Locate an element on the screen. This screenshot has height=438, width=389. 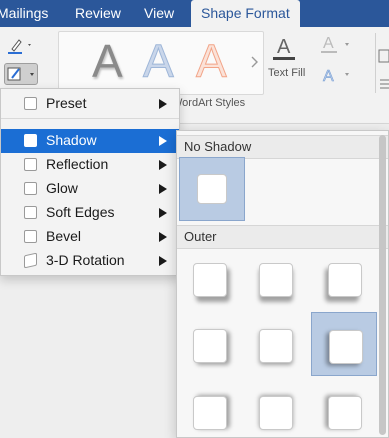
tab-mailings: Mailings is located at coordinates (24, 13).